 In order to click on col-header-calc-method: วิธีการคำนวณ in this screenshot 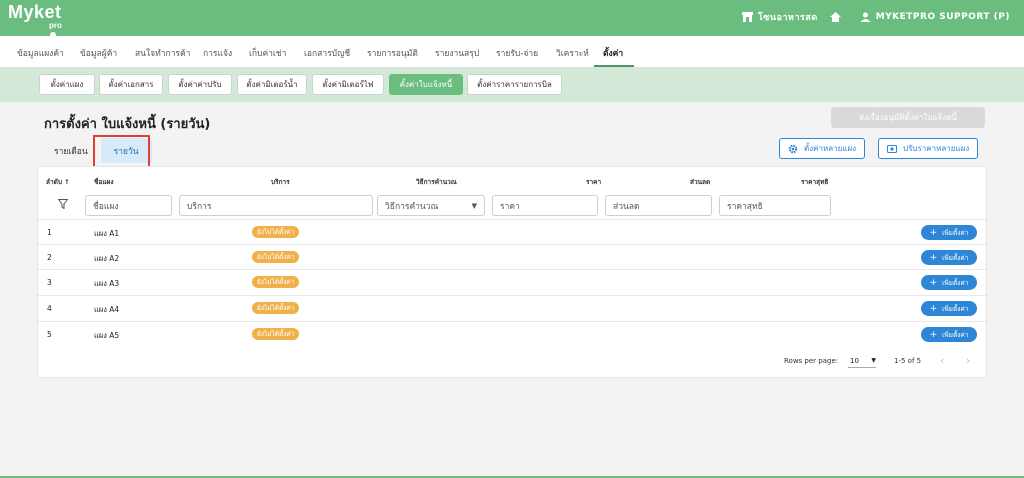, I will do `click(436, 182)`.